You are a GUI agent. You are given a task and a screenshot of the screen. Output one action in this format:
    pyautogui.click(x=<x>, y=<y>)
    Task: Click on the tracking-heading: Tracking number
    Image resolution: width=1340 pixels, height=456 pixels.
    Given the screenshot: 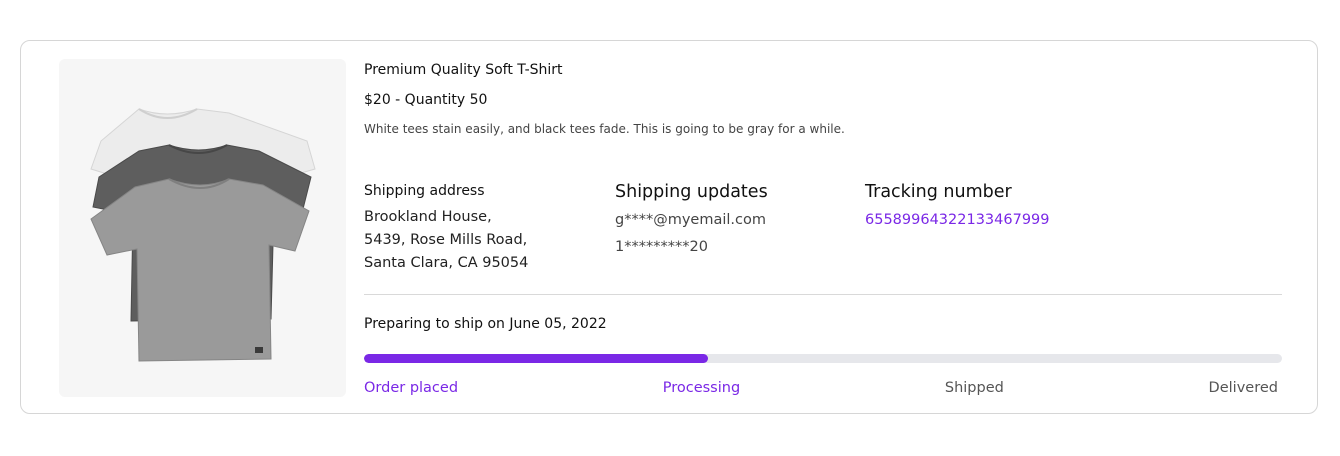 What is the action you would take?
    pyautogui.click(x=938, y=192)
    